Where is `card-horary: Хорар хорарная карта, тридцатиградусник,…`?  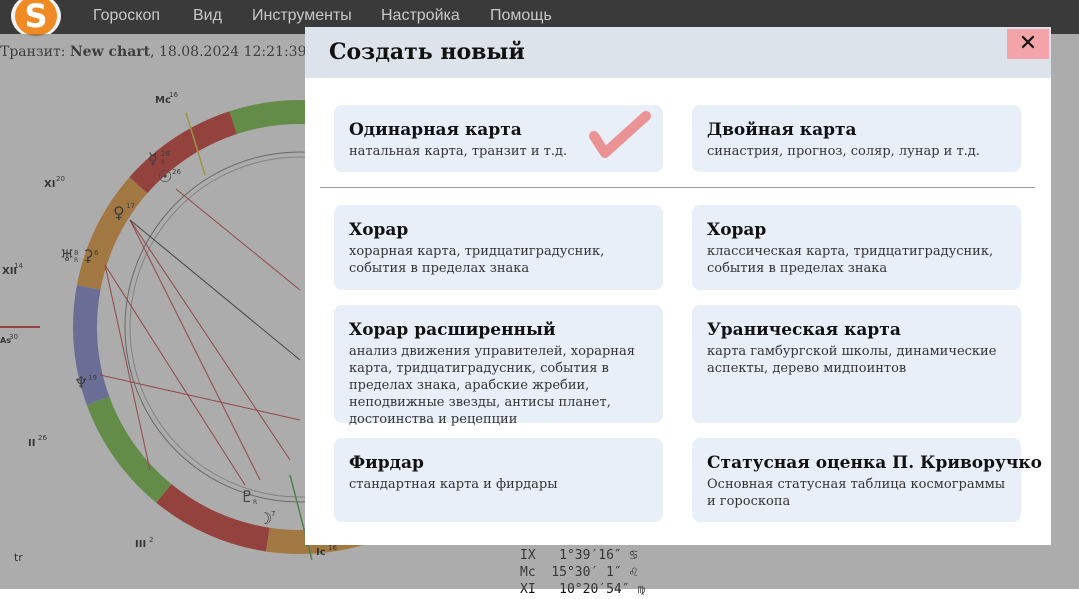 card-horary: Хорар хорарная карта, тридцатиградусник,… is located at coordinates (498, 247).